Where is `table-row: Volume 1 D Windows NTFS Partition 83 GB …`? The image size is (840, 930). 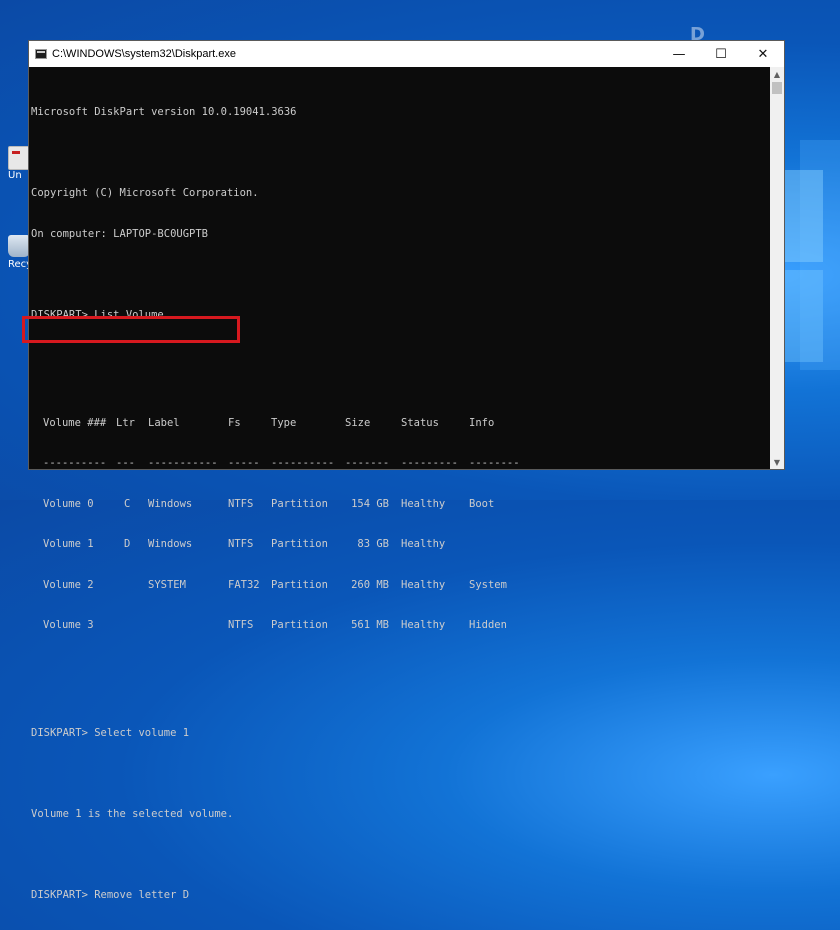
table-row: Volume 1 D Windows NTFS Partition 83 GB … is located at coordinates (406, 545).